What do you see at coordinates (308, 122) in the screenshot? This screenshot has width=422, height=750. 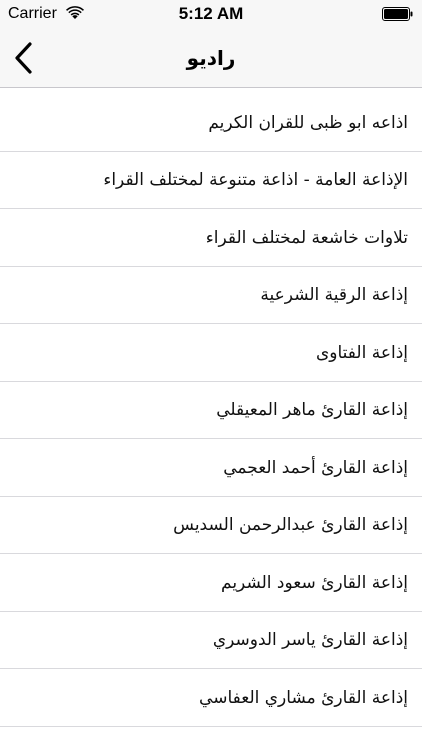 I see `list-item-label: اذاعه ابو ظبى للقران الكريم` at bounding box center [308, 122].